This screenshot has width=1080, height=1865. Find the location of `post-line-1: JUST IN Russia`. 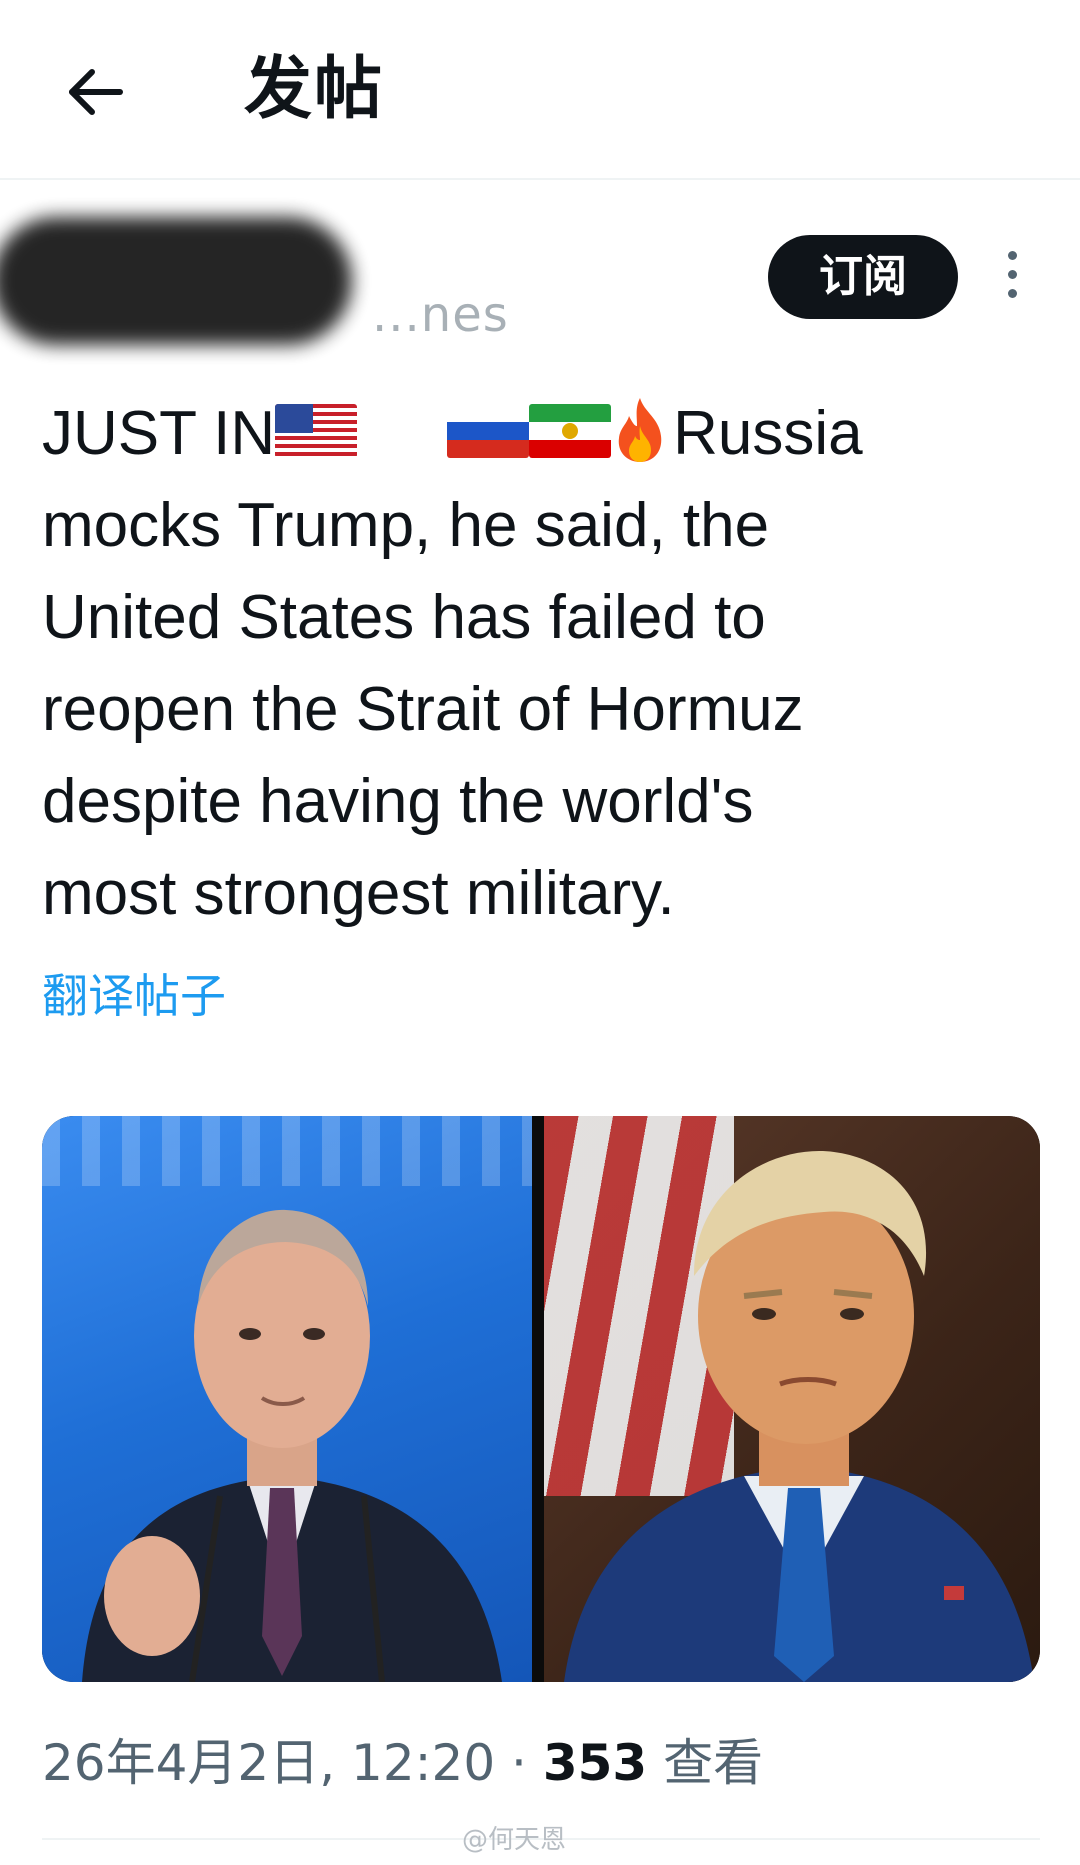

post-line-1: JUST IN Russia is located at coordinates (542, 434).